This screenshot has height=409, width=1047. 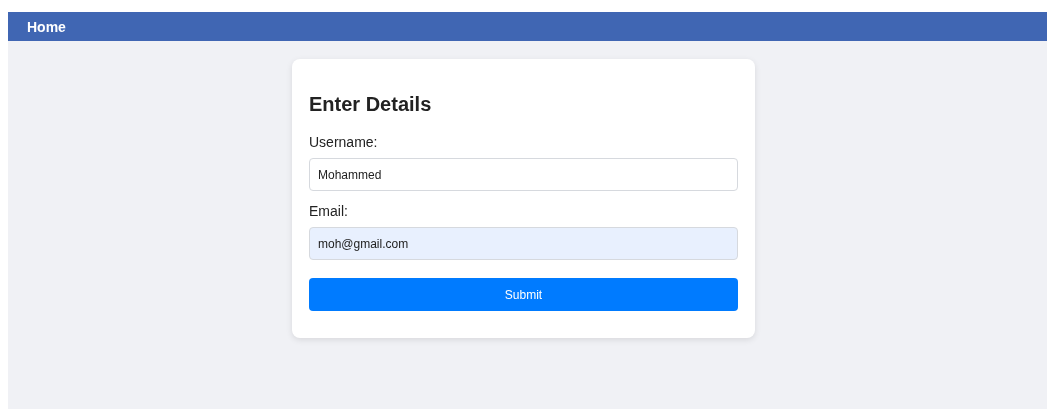 I want to click on input-field: moh@gmail.com, so click(x=523, y=243).